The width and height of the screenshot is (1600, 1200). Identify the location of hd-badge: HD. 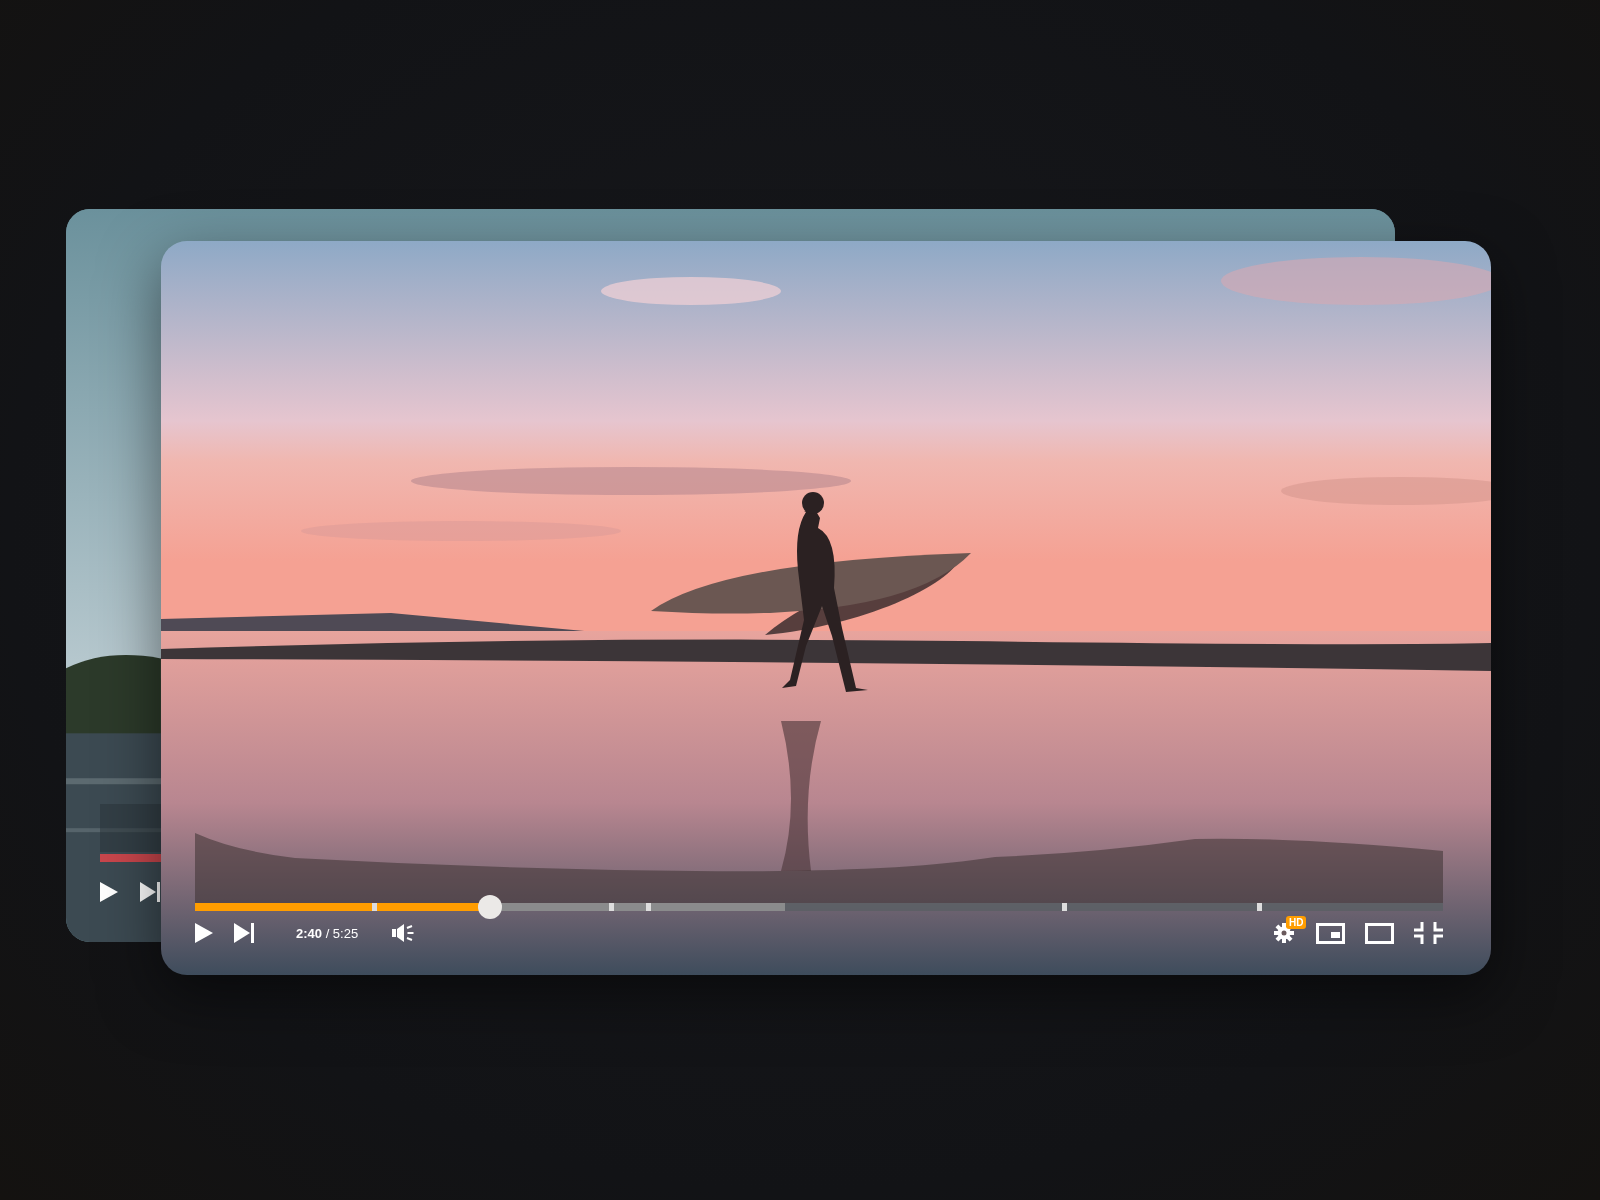
(1296, 922).